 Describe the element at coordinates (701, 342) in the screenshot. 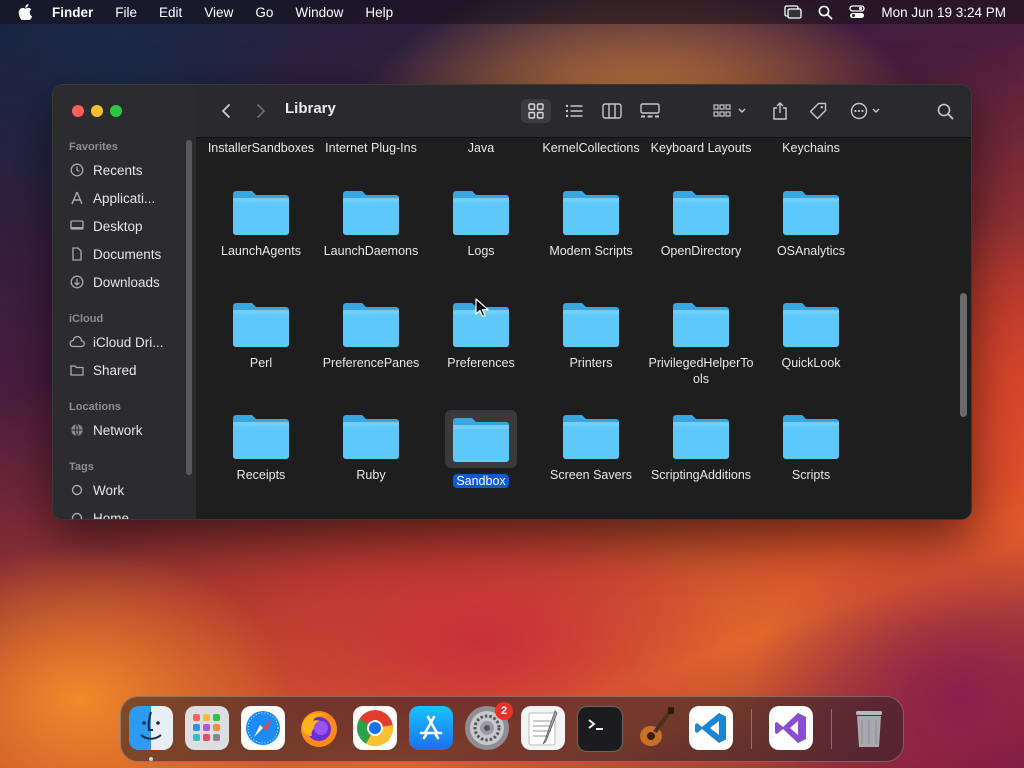

I see `folder-item: PrivilegedHelperTools` at that location.